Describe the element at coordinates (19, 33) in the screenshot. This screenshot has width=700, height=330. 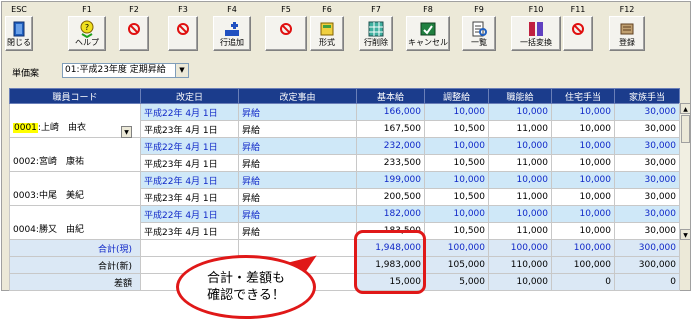
I see `toolbar-button-face: 閉じる` at that location.